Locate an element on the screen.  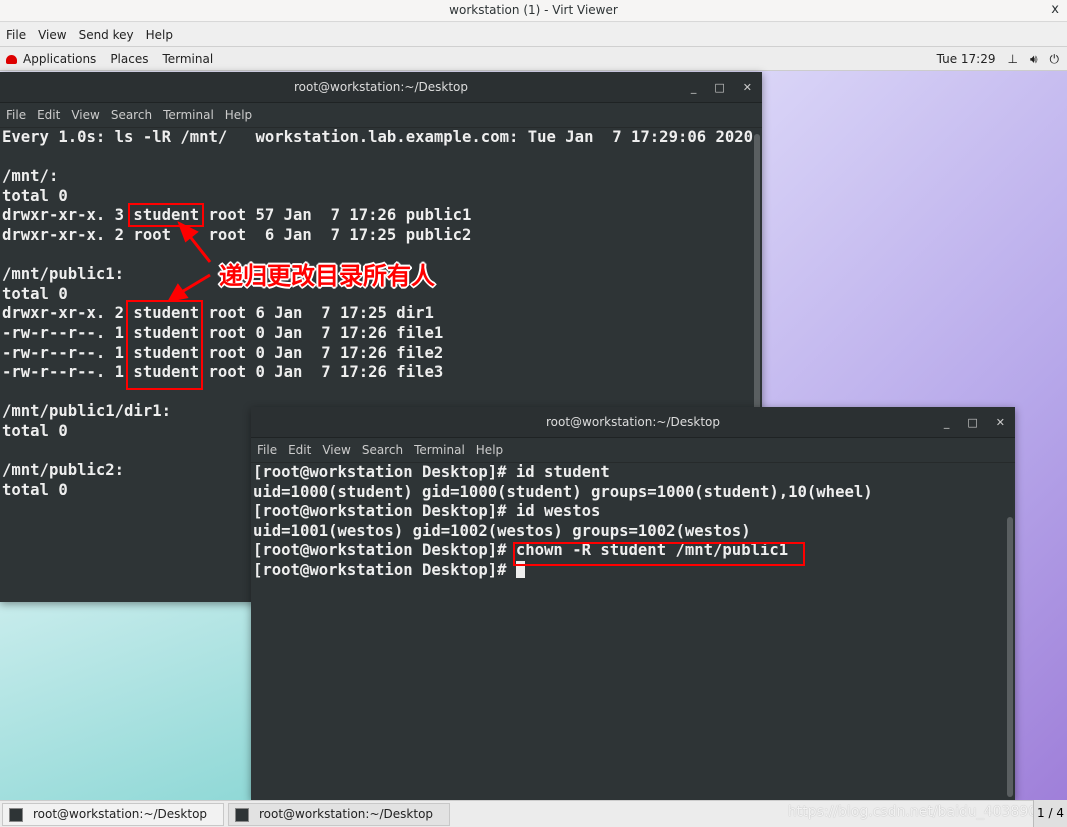
task-terminal-2: root@workstation:~/Desktop is located at coordinates (339, 814).